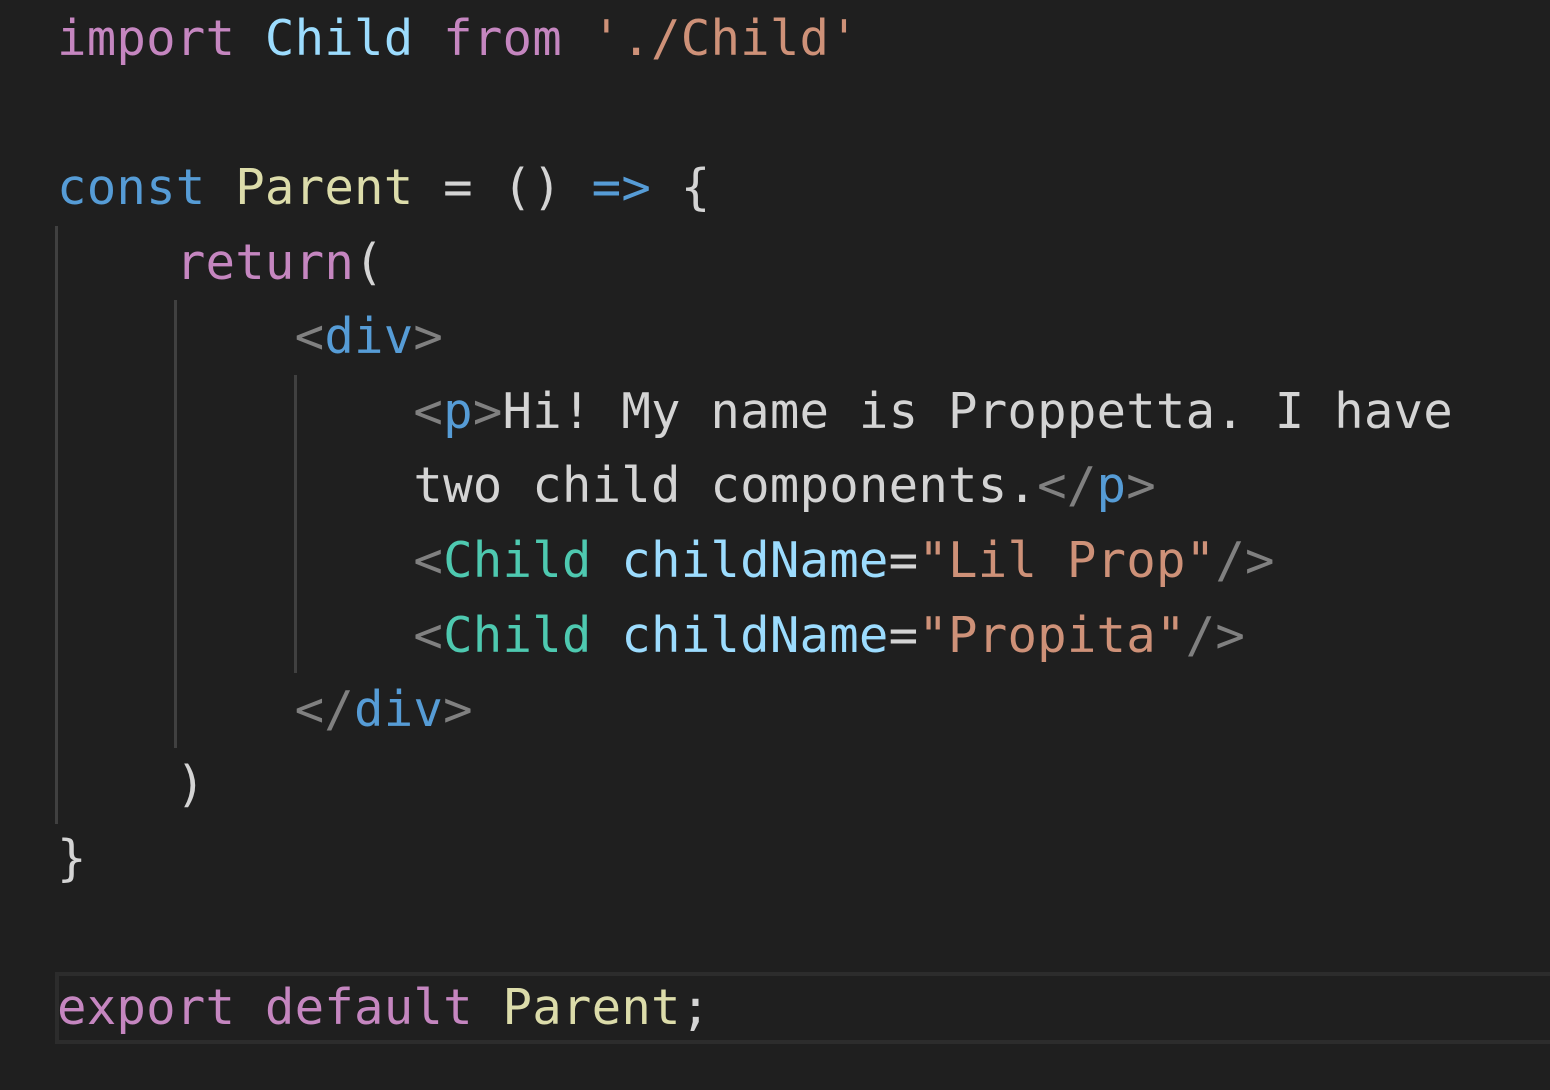 This screenshot has height=1090, width=1550. Describe the element at coordinates (190, 784) in the screenshot. I see `token-punctuation: )` at that location.